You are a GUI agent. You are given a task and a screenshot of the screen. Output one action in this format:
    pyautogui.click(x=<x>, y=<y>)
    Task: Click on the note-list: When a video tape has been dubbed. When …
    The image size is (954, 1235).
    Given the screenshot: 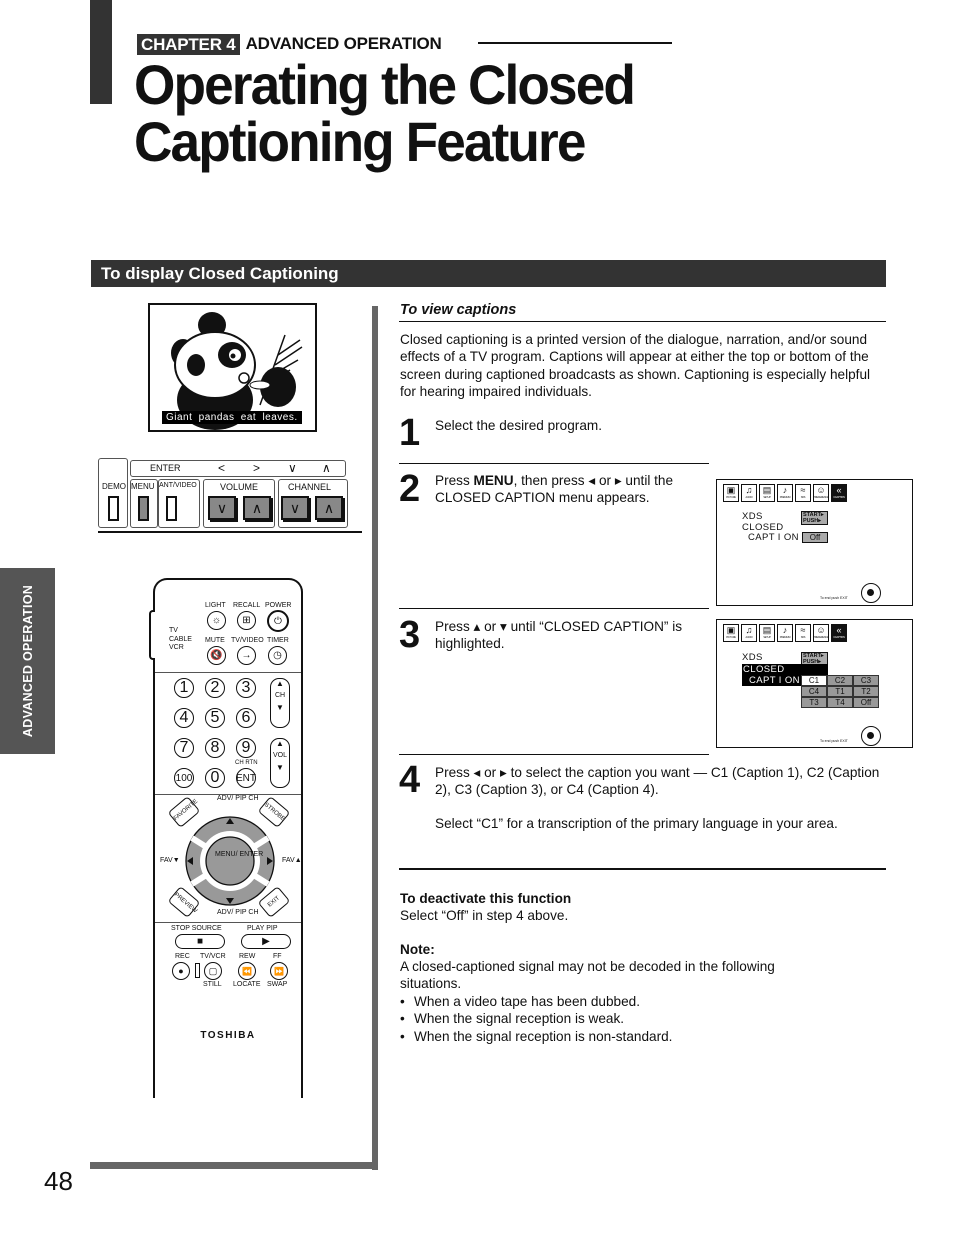 What is the action you would take?
    pyautogui.click(x=640, y=1019)
    